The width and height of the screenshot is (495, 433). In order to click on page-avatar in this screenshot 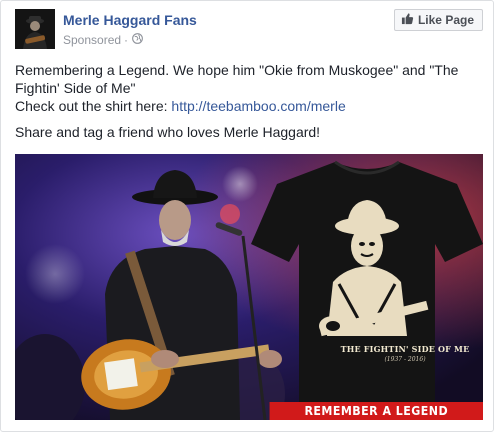, I will do `click(35, 29)`.